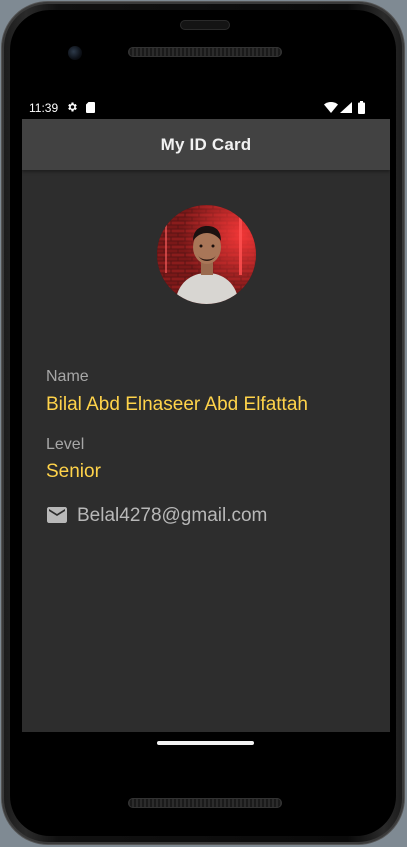  What do you see at coordinates (72, 107) in the screenshot?
I see `gear-icon` at bounding box center [72, 107].